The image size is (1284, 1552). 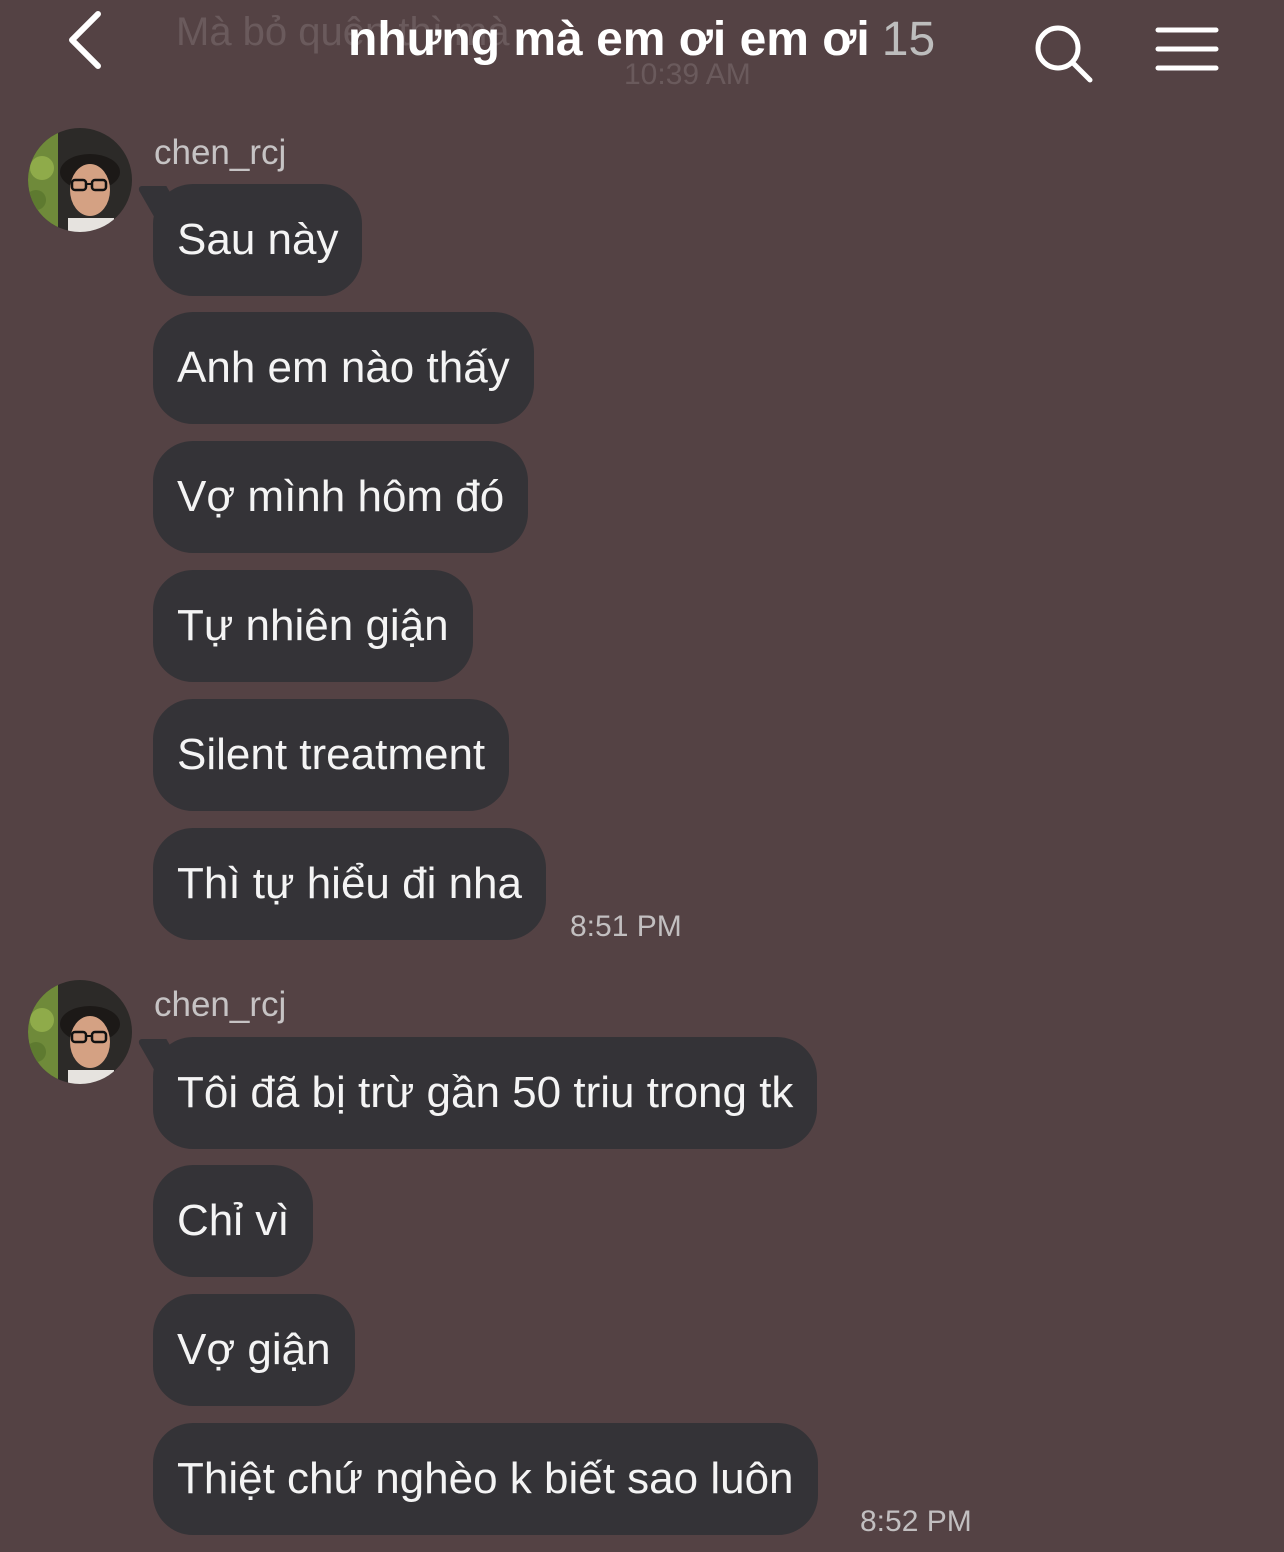 I want to click on search-icon, so click(x=1064, y=54).